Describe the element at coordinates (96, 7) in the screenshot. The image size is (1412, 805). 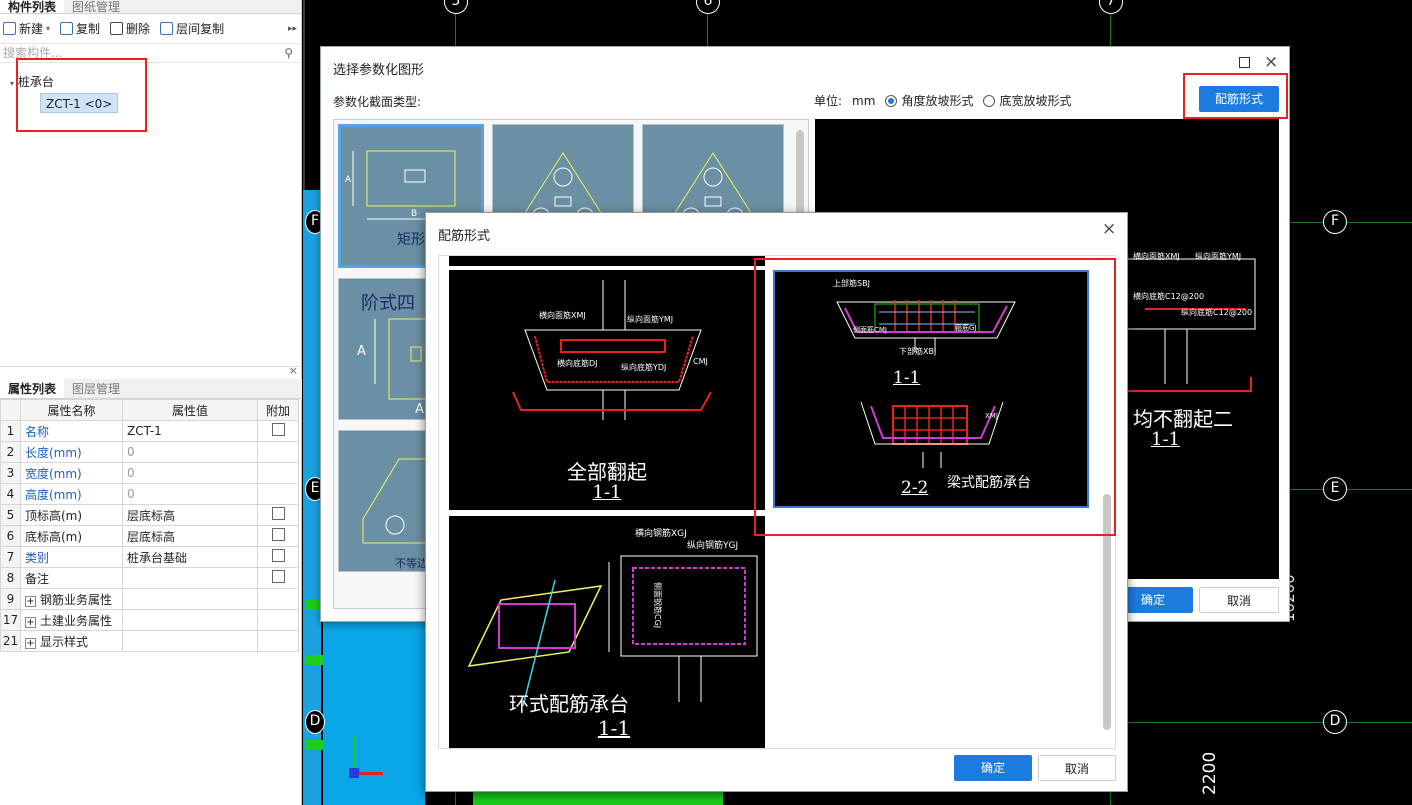
I see `tab-drawing-management: 图纸管理` at that location.